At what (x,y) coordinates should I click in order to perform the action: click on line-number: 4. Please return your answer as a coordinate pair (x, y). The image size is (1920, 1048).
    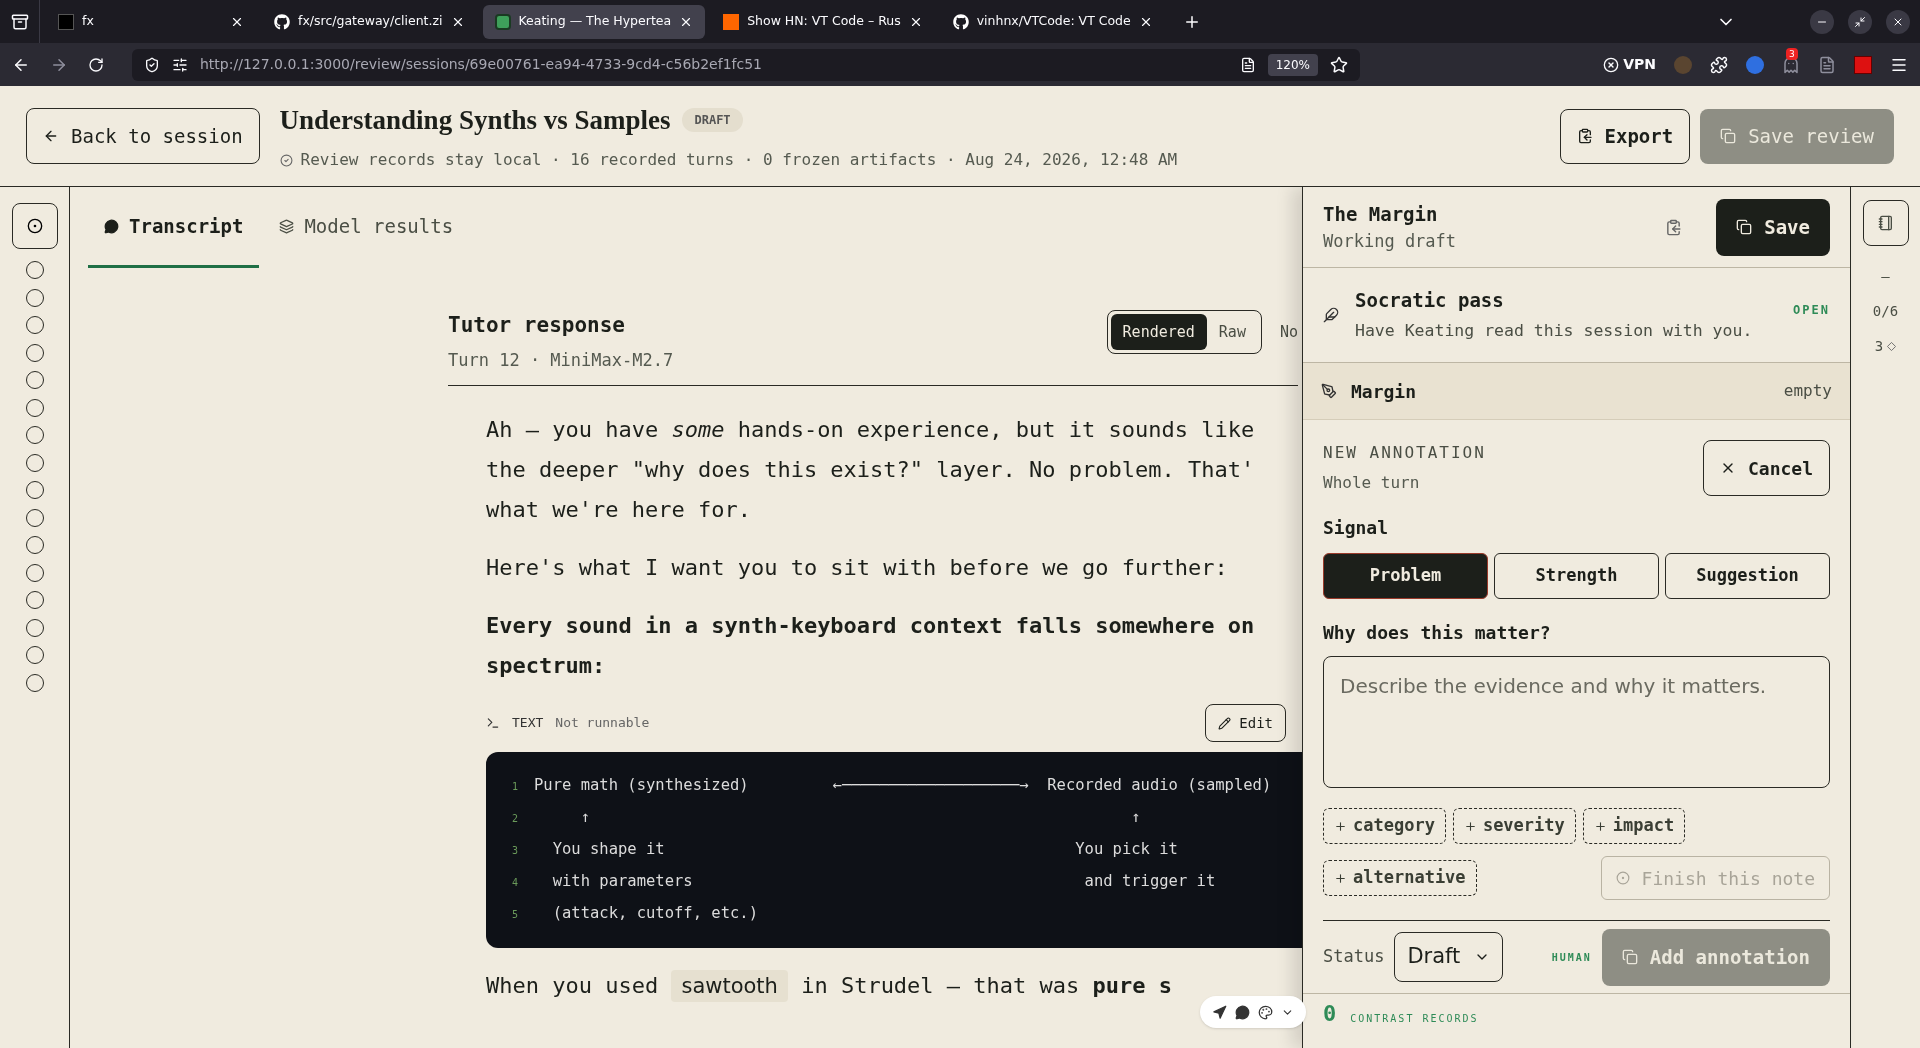
    Looking at the image, I should click on (516, 882).